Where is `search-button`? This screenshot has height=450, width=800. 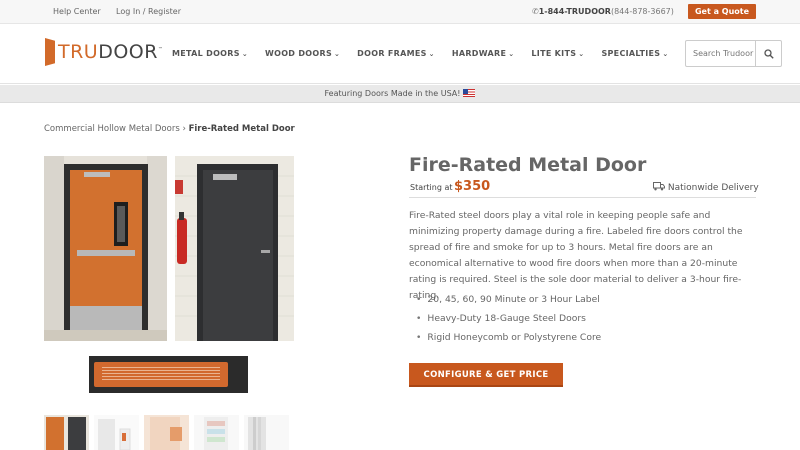 search-button is located at coordinates (768, 53).